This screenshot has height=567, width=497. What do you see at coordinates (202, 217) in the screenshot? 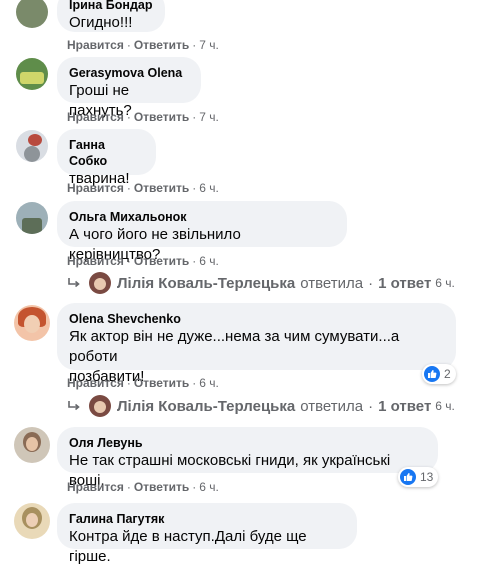
I see `comment-author: Ольга Михальонок` at bounding box center [202, 217].